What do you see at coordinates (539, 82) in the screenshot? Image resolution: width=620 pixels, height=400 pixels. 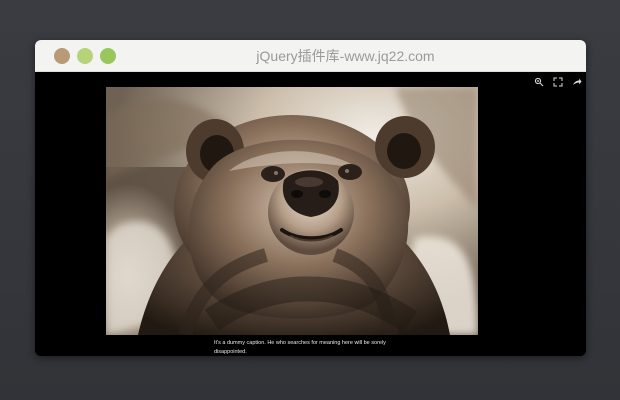 I see `zoom-icon` at bounding box center [539, 82].